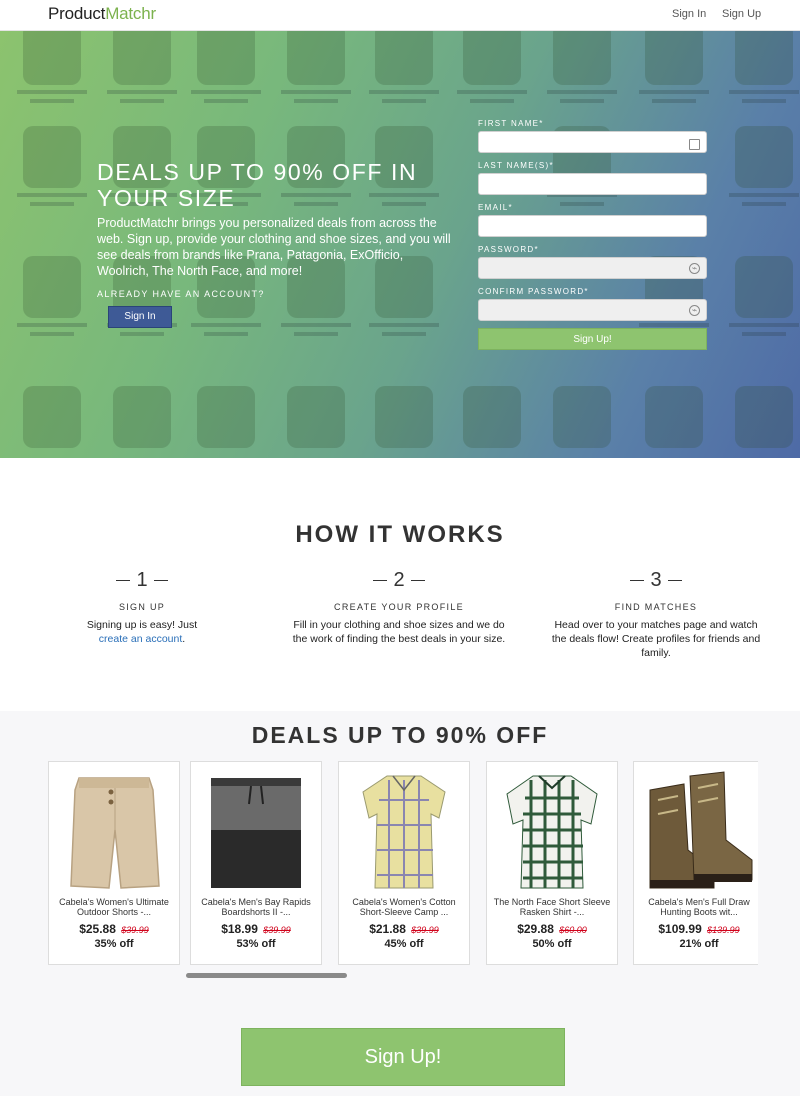 The image size is (800, 1096). Describe the element at coordinates (404, 944) in the screenshot. I see `deal-discount: 45% off` at that location.